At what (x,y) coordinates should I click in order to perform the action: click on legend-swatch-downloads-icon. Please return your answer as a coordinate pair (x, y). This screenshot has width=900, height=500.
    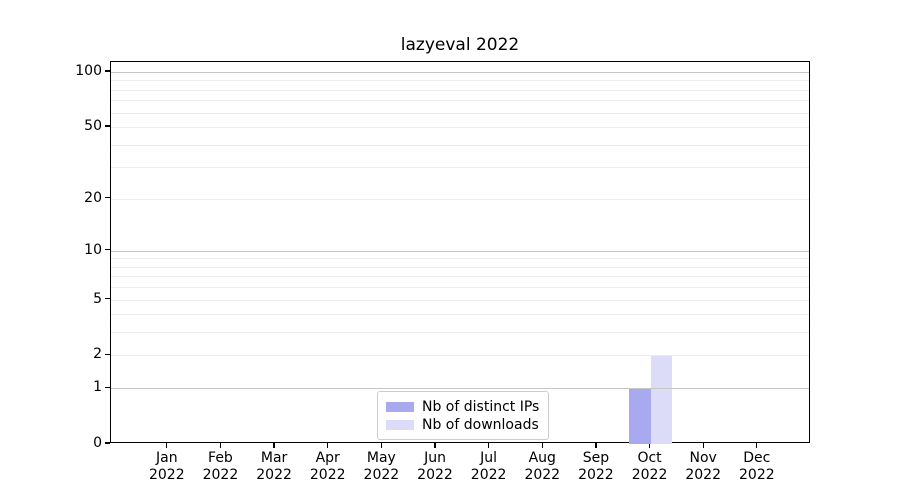
    Looking at the image, I should click on (400, 424).